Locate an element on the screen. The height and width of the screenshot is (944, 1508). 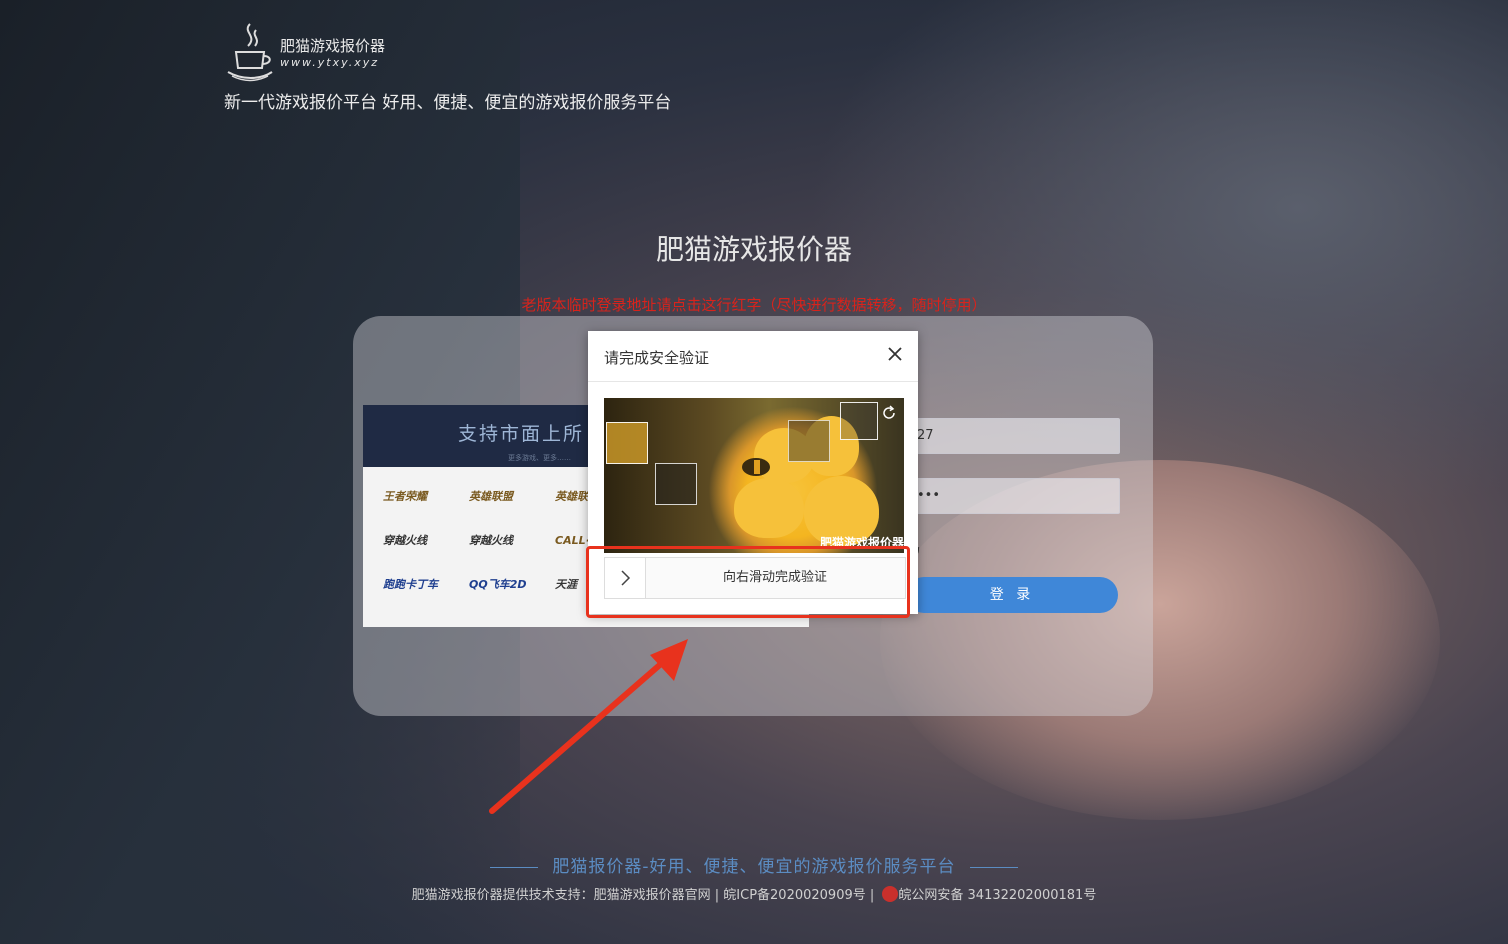
annotation-arrow-icon is located at coordinates (588, 726).